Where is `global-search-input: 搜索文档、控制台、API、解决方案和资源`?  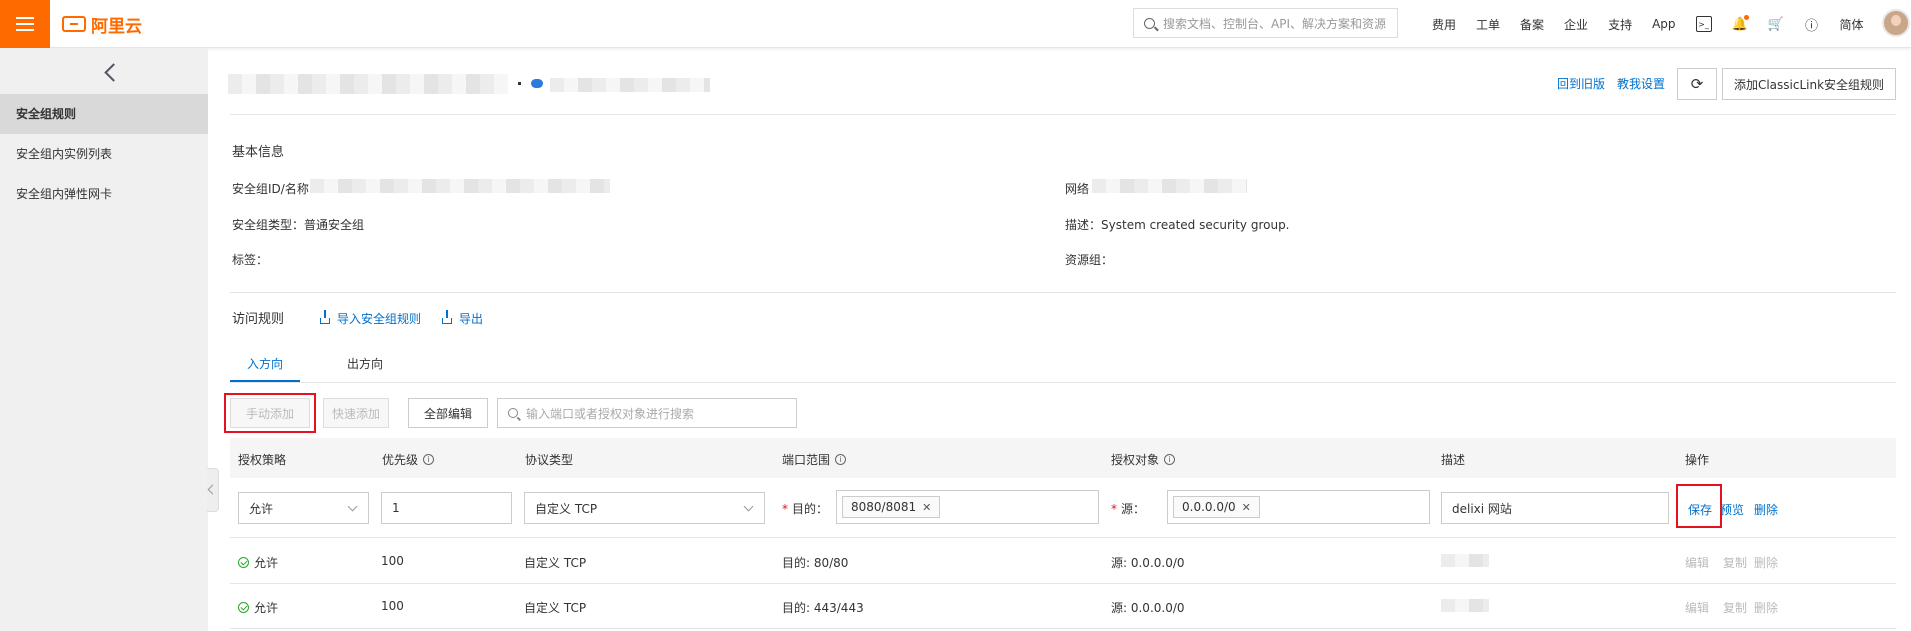 global-search-input: 搜索文档、控制台、API、解决方案和资源 is located at coordinates (1265, 23).